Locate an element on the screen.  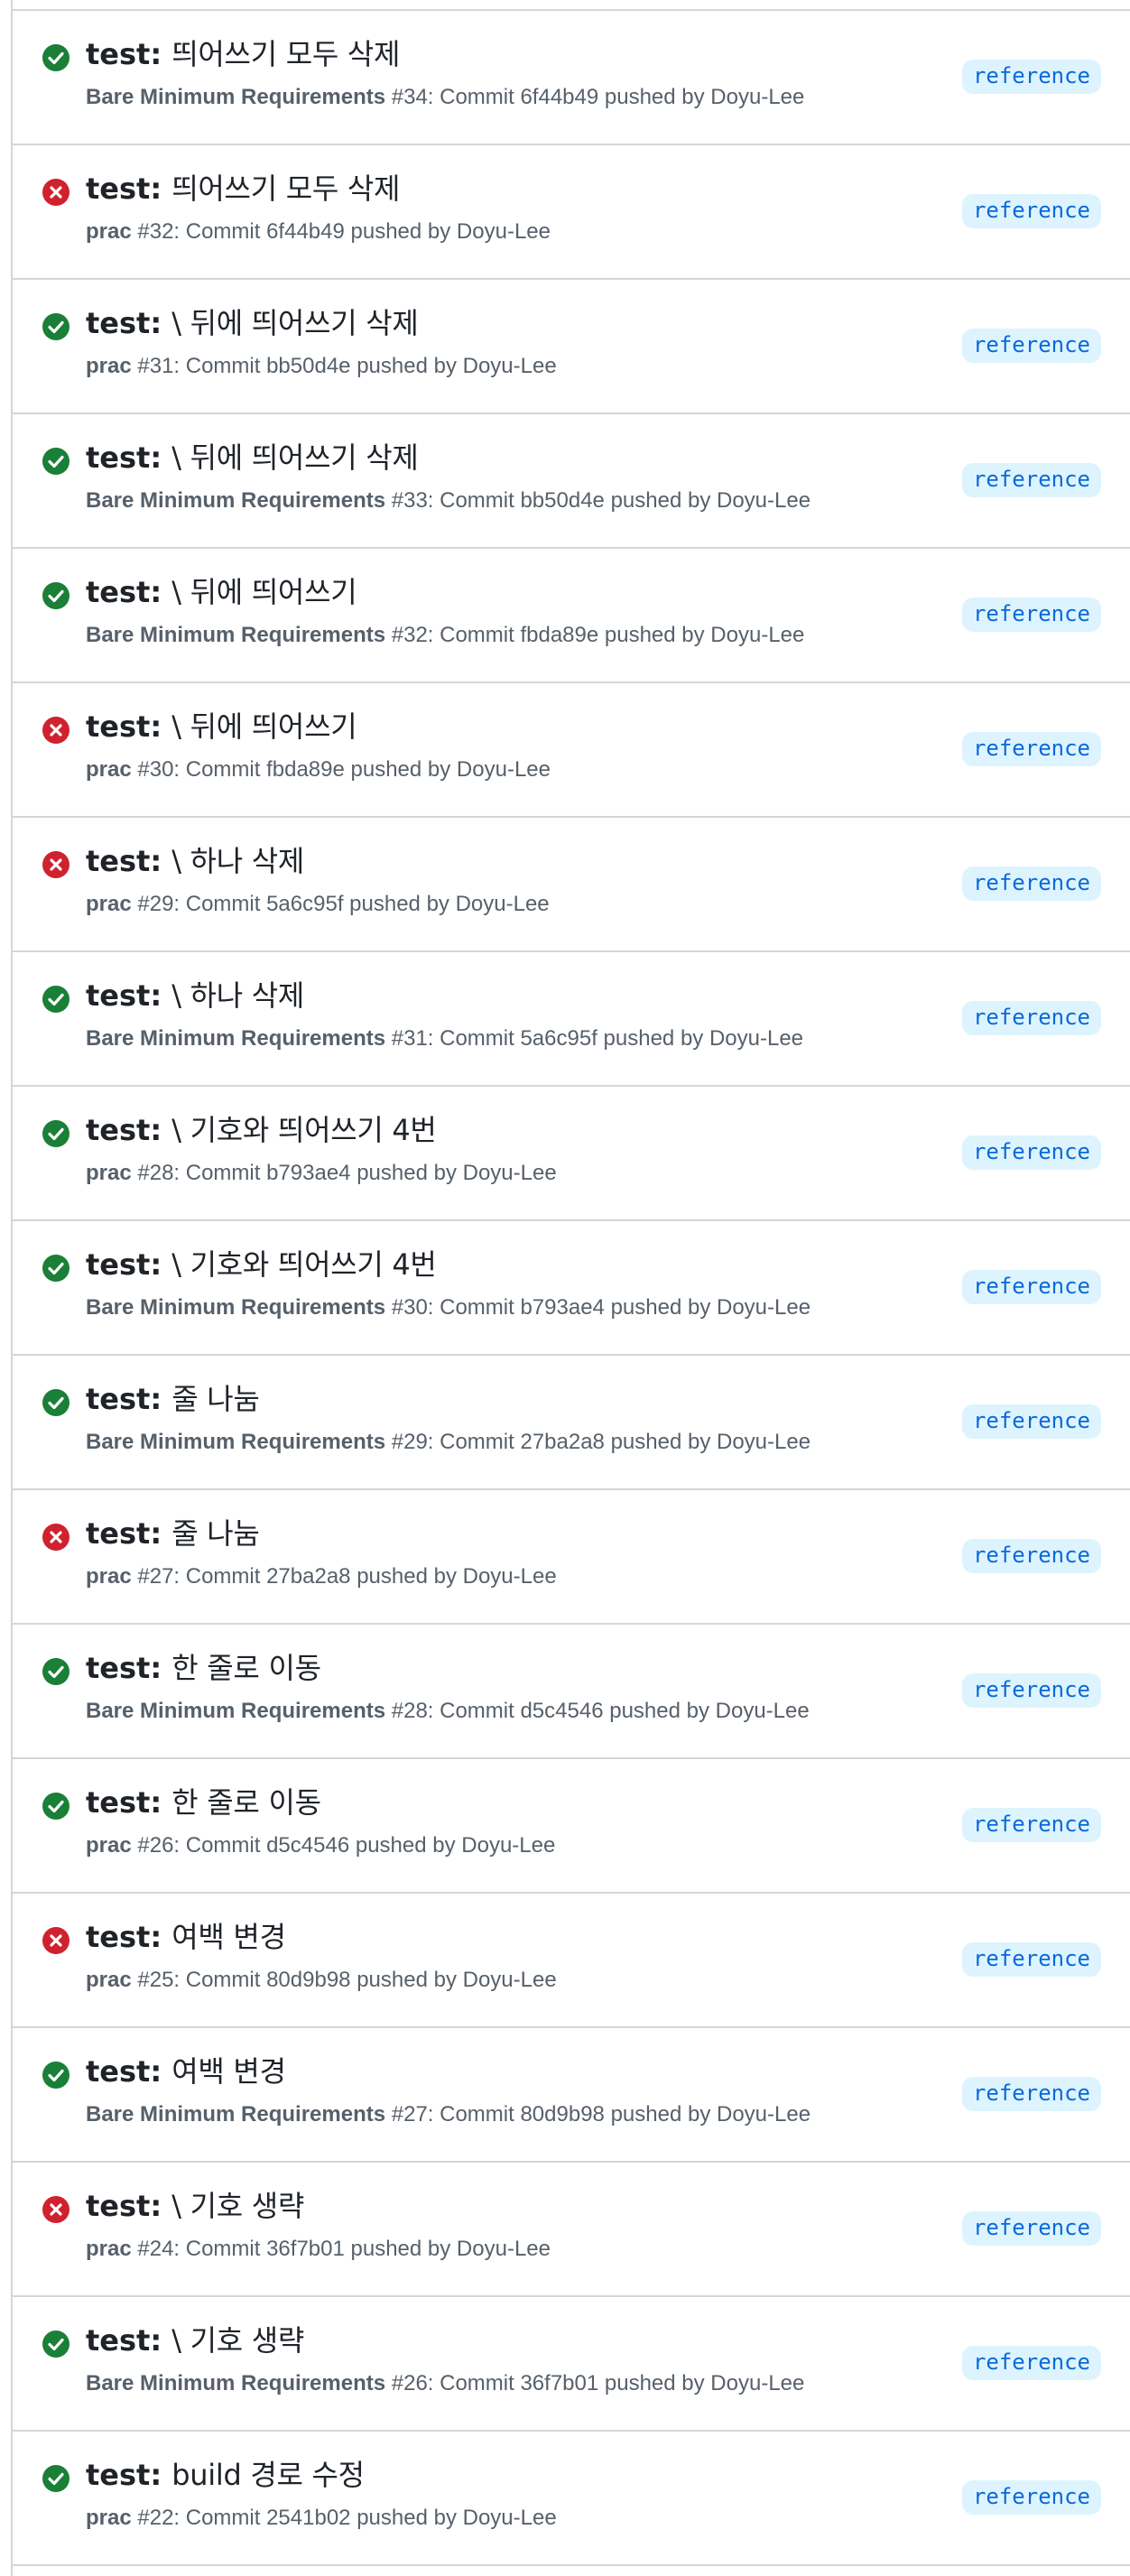
run-title-message: \ 뒤에 띄어쓰기 is located at coordinates (264, 726).